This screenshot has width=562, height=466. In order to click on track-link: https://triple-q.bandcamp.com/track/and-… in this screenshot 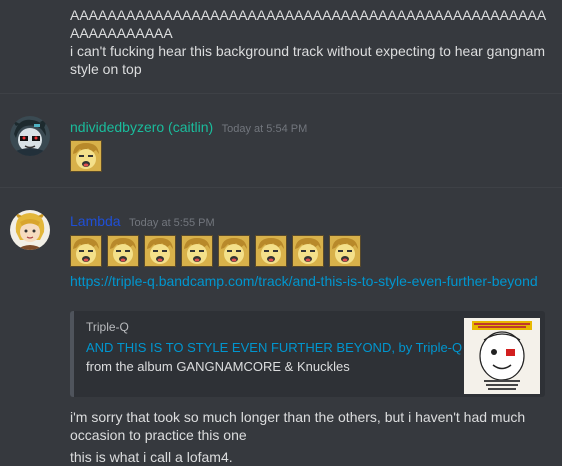, I will do `click(304, 281)`.